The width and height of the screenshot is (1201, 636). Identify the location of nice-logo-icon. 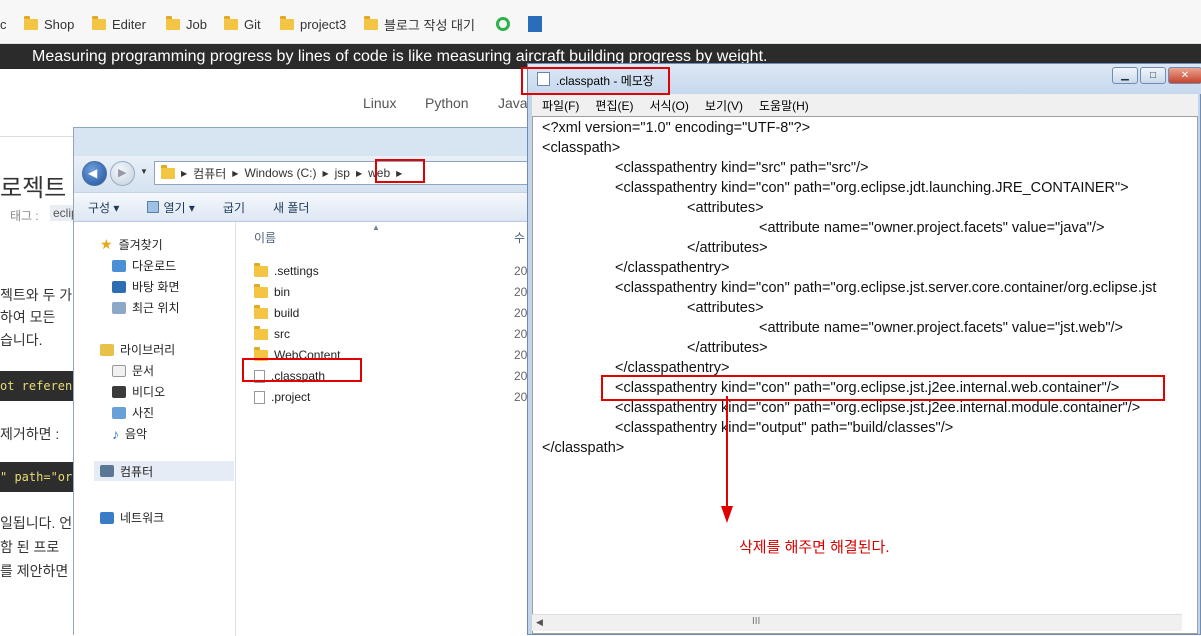
(535, 24).